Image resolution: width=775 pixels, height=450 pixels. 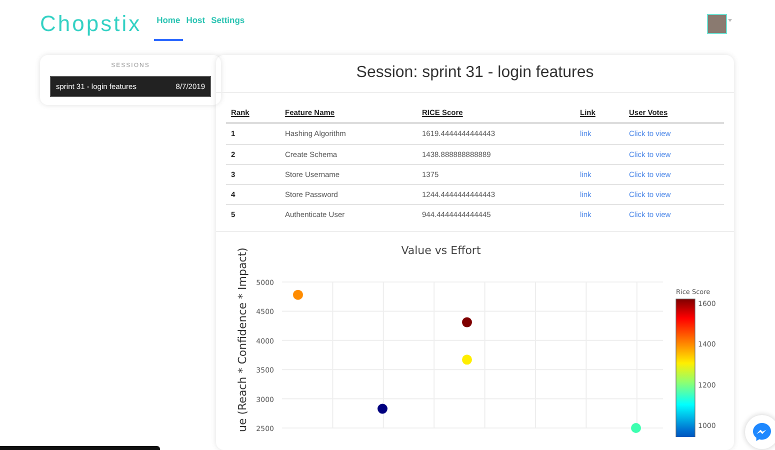 What do you see at coordinates (441, 250) in the screenshot?
I see `chart-title: Value vs Effort` at bounding box center [441, 250].